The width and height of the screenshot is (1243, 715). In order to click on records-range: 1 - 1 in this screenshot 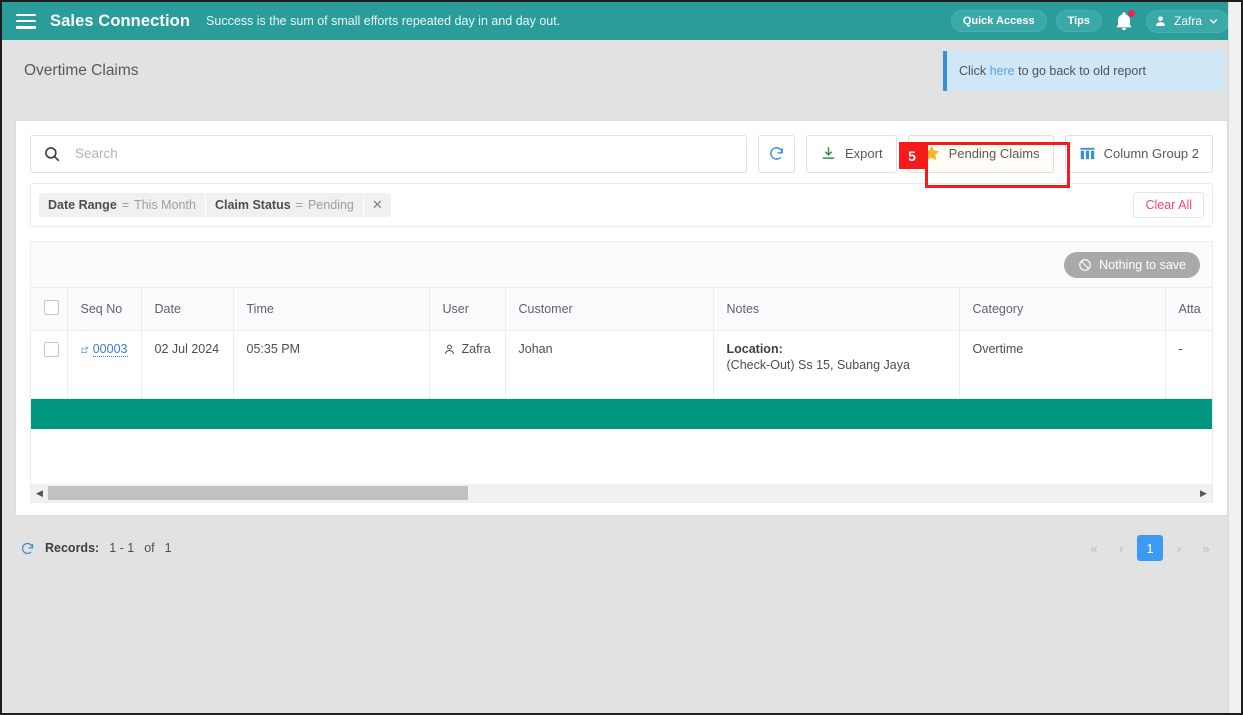, I will do `click(122, 548)`.